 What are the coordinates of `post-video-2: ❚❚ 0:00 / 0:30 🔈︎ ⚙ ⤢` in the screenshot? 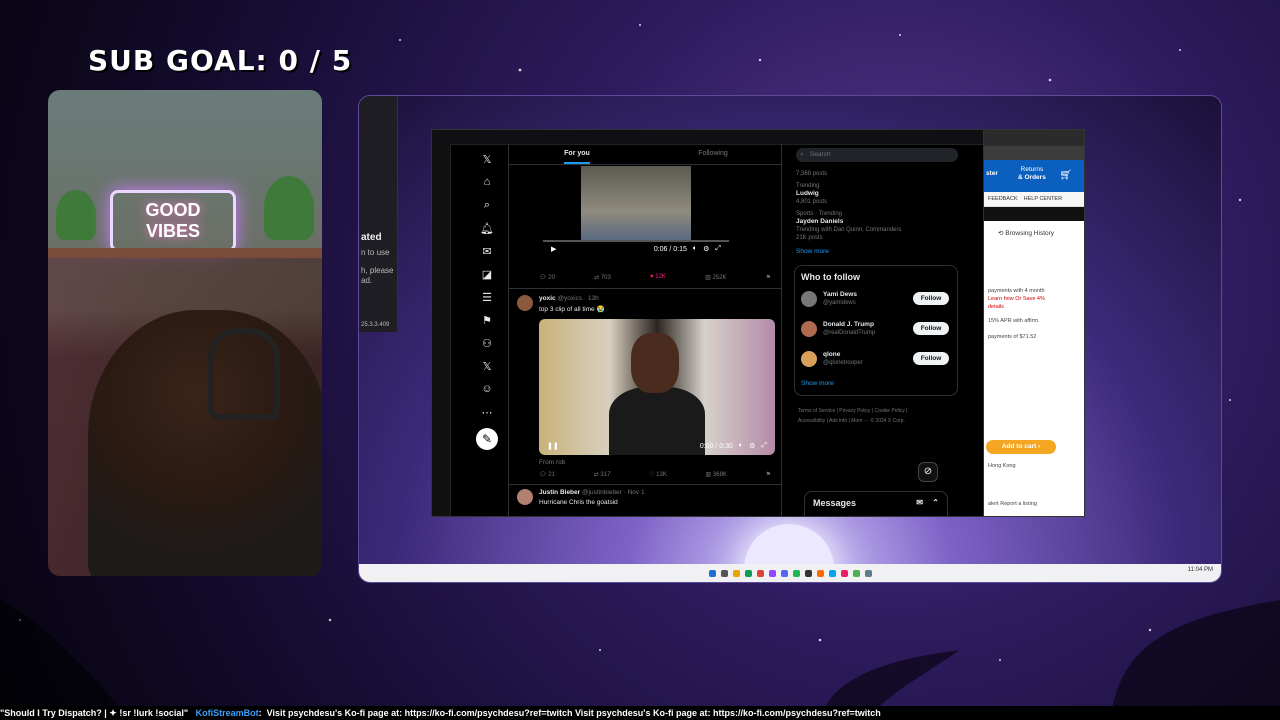 It's located at (657, 387).